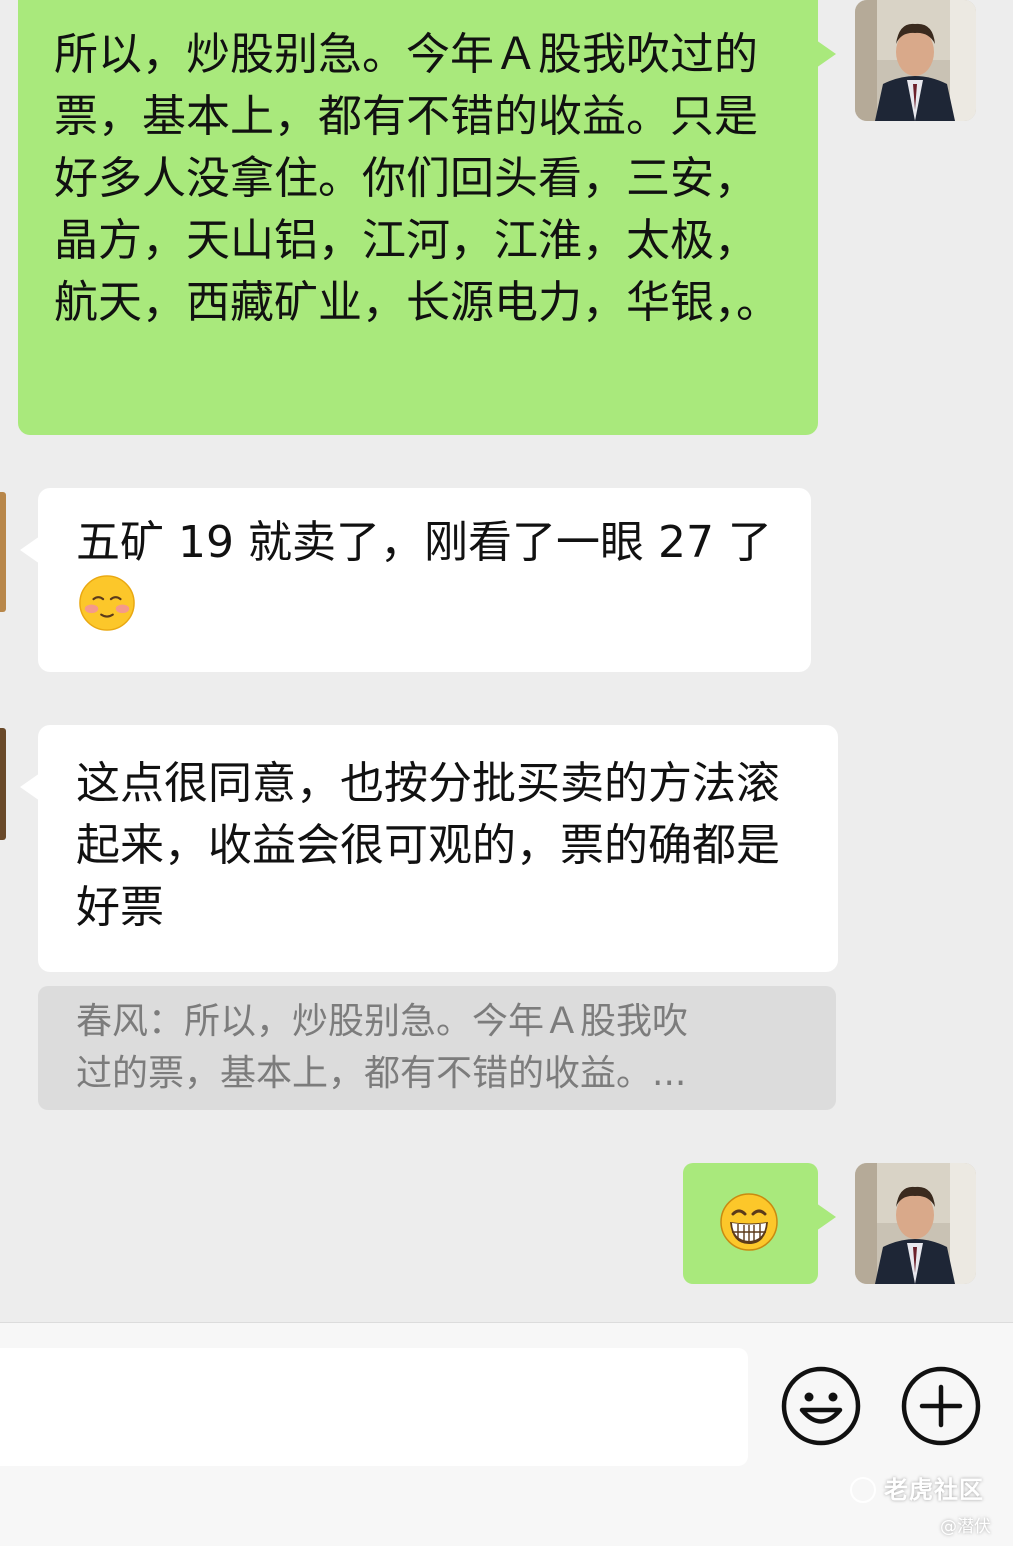 Image resolution: width=1013 pixels, height=1546 pixels. I want to click on message-text: 五矿 19 就卖了，刚看了一眼 27 了, so click(424, 542).